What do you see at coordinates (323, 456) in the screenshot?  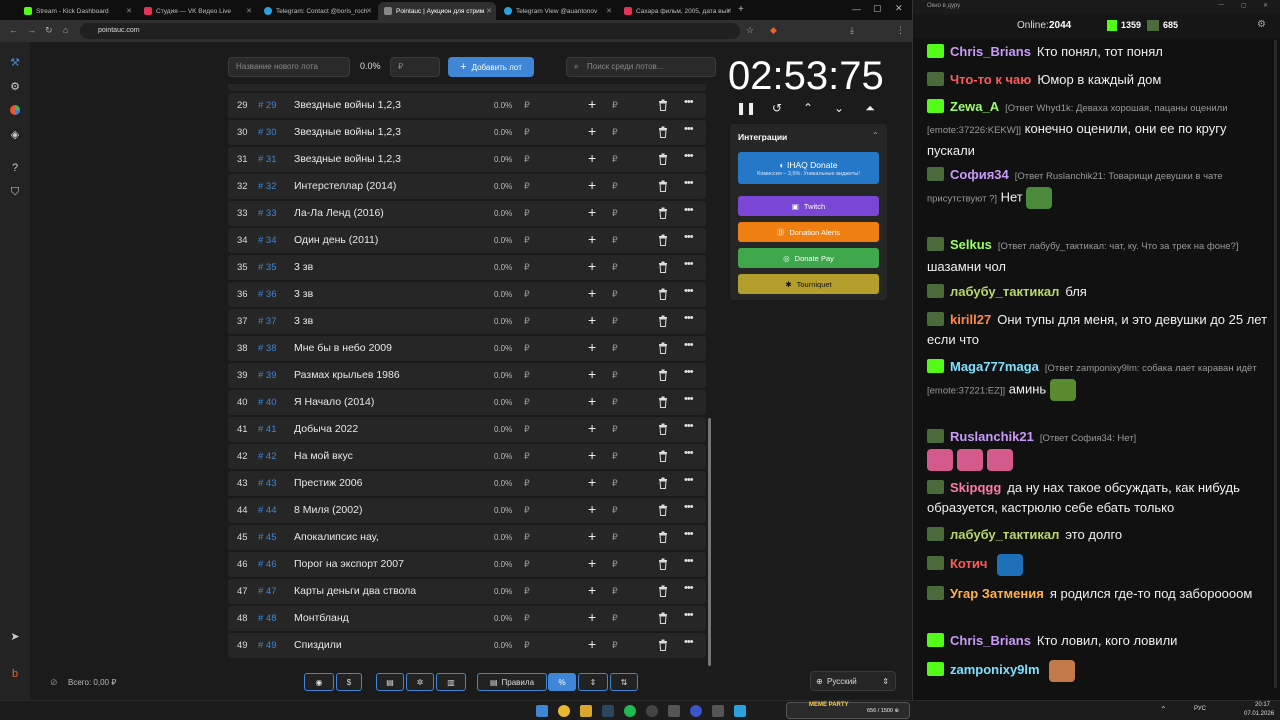 I see `lot-name: На мой вкус` at bounding box center [323, 456].